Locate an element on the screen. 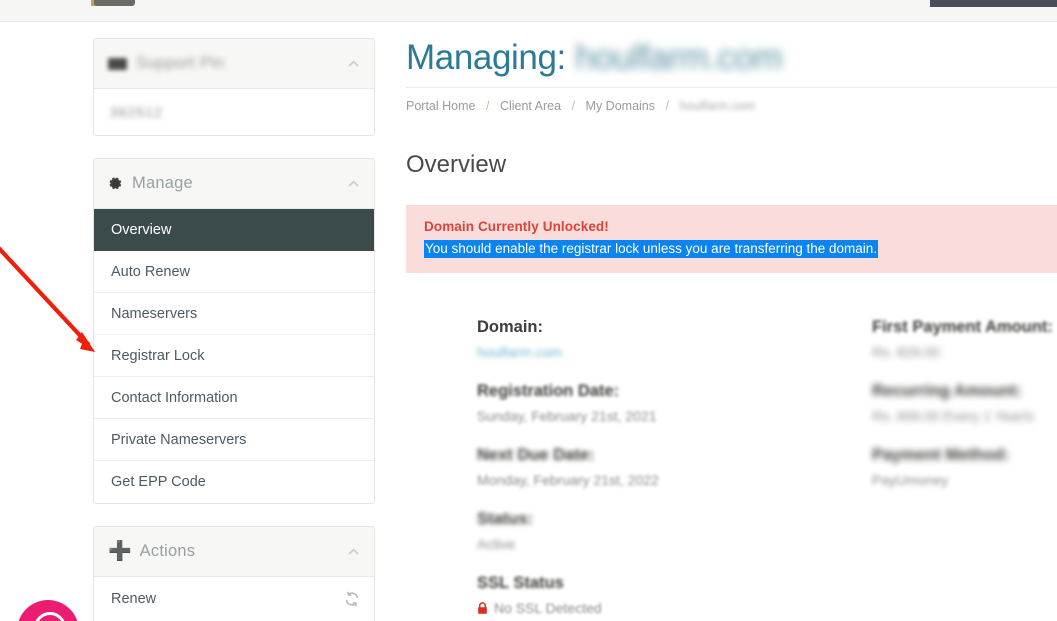 This screenshot has width=1057, height=621. detail-label-status: Status: is located at coordinates (505, 519).